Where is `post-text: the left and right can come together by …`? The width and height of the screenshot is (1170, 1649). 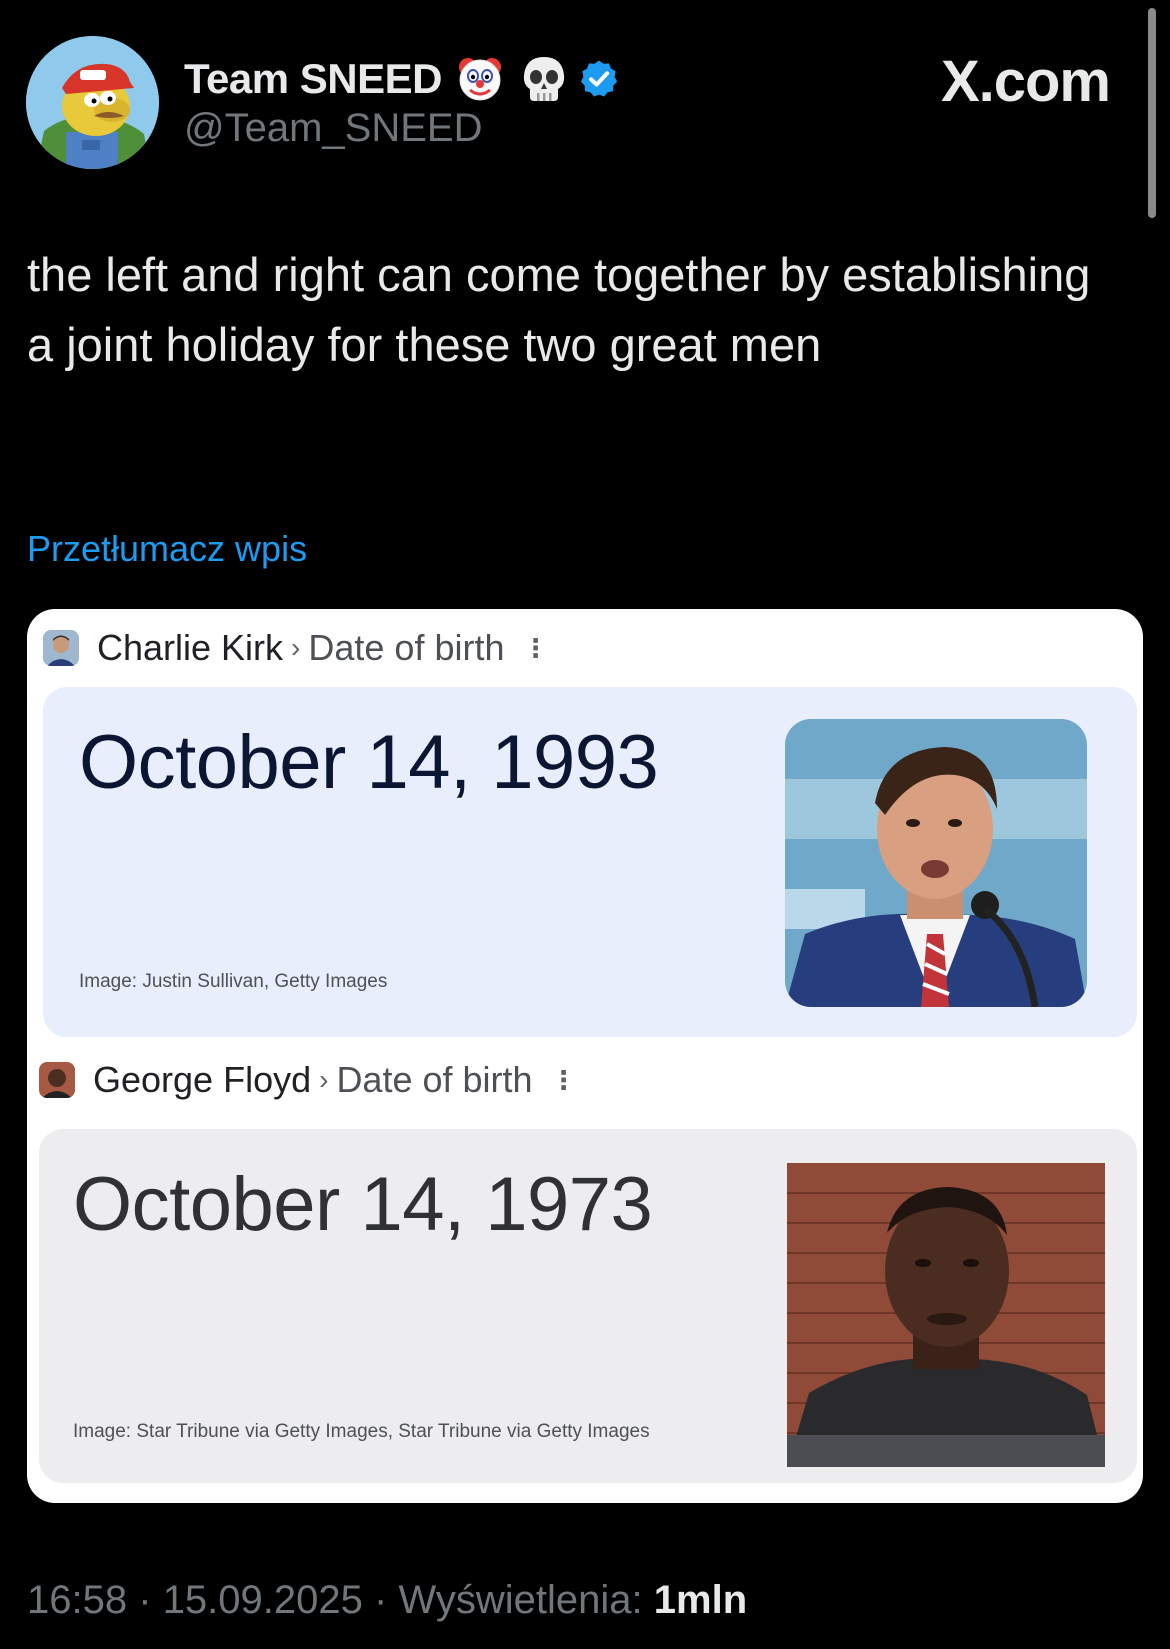
post-text: the left and right can come together by … is located at coordinates (559, 309).